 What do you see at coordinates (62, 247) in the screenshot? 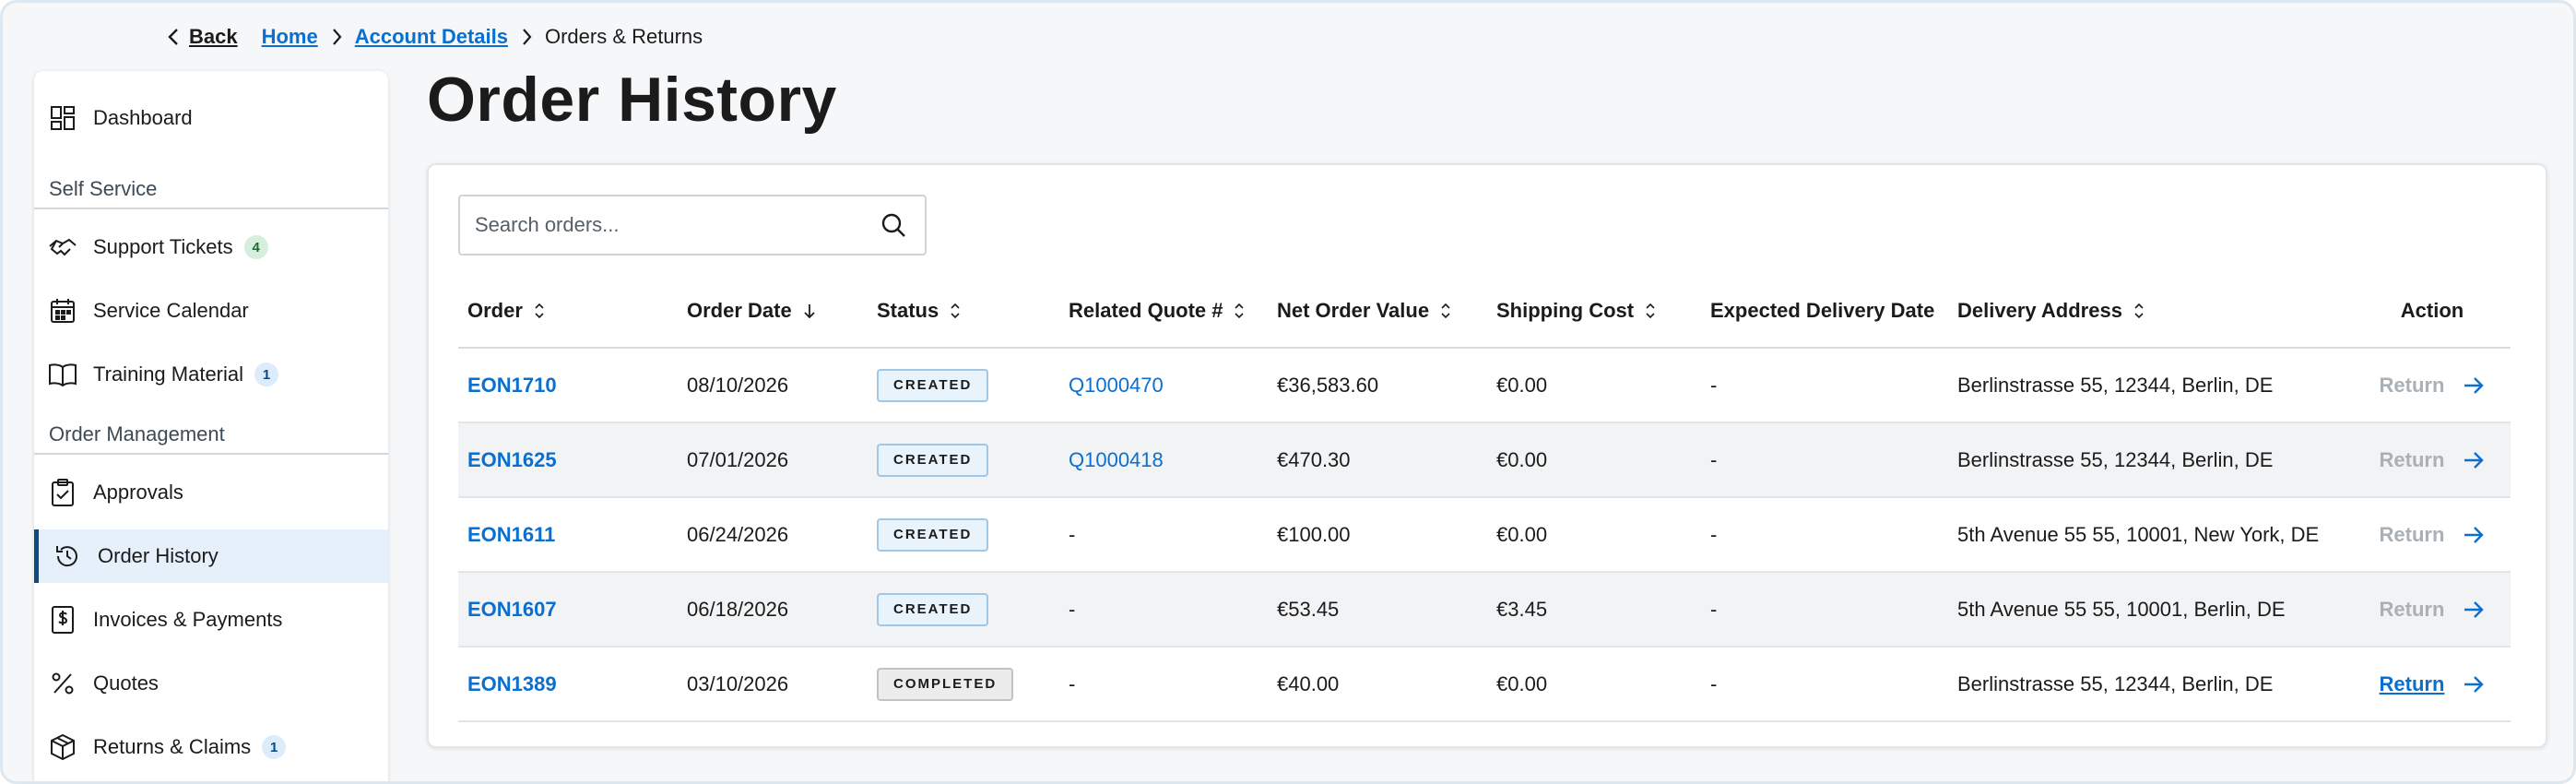
I see `handshake-icon` at bounding box center [62, 247].